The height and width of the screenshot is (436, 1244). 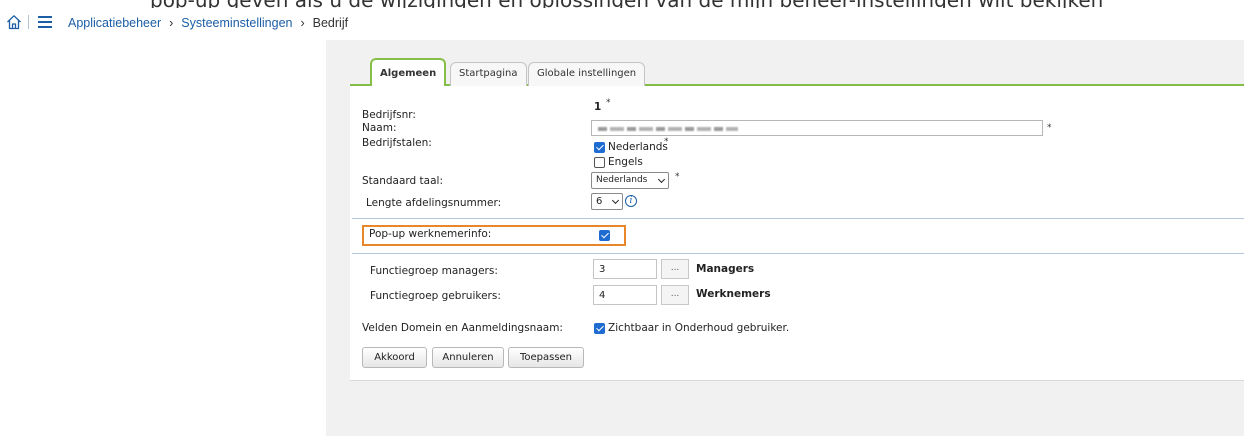 I want to click on input-value: 3, so click(x=602, y=269).